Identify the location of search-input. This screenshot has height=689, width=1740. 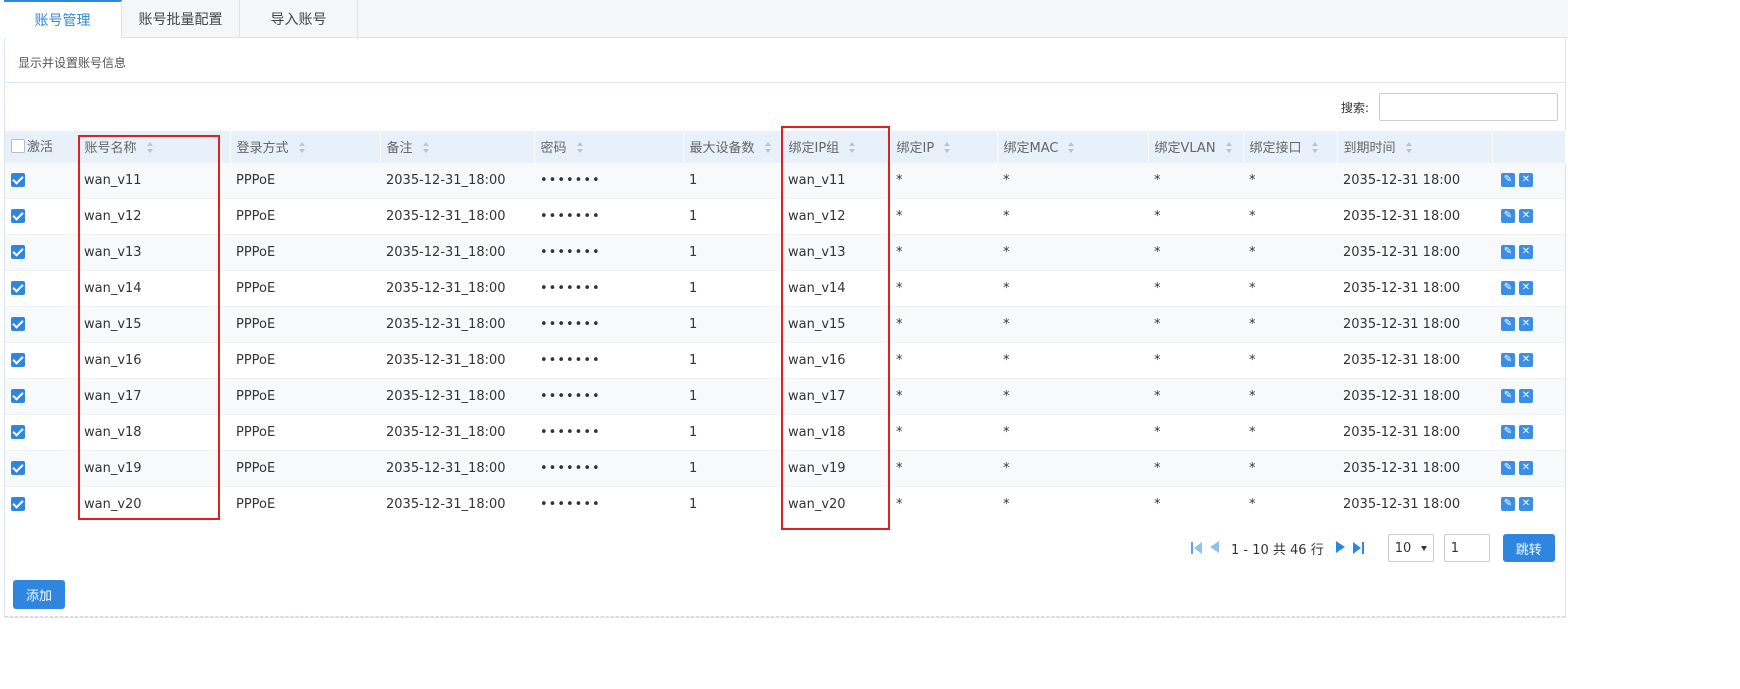
(1468, 107).